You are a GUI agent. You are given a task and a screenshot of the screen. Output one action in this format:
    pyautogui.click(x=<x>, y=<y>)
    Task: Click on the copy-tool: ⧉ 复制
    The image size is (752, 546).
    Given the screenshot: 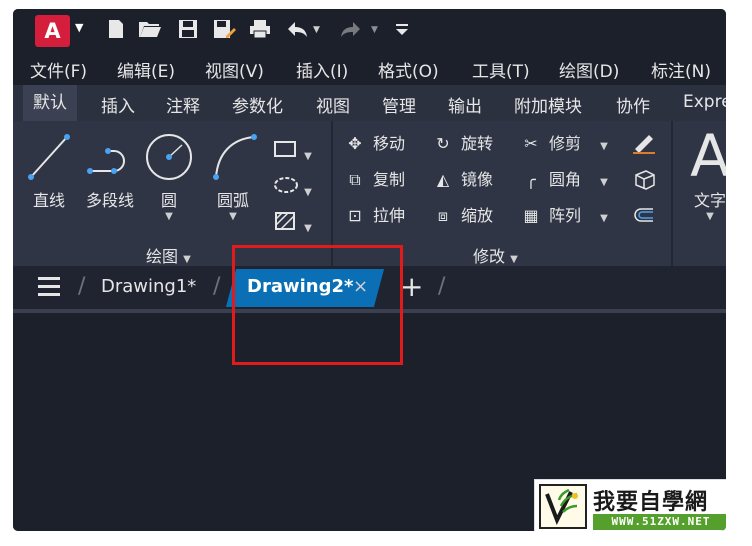 What is the action you would take?
    pyautogui.click(x=374, y=180)
    